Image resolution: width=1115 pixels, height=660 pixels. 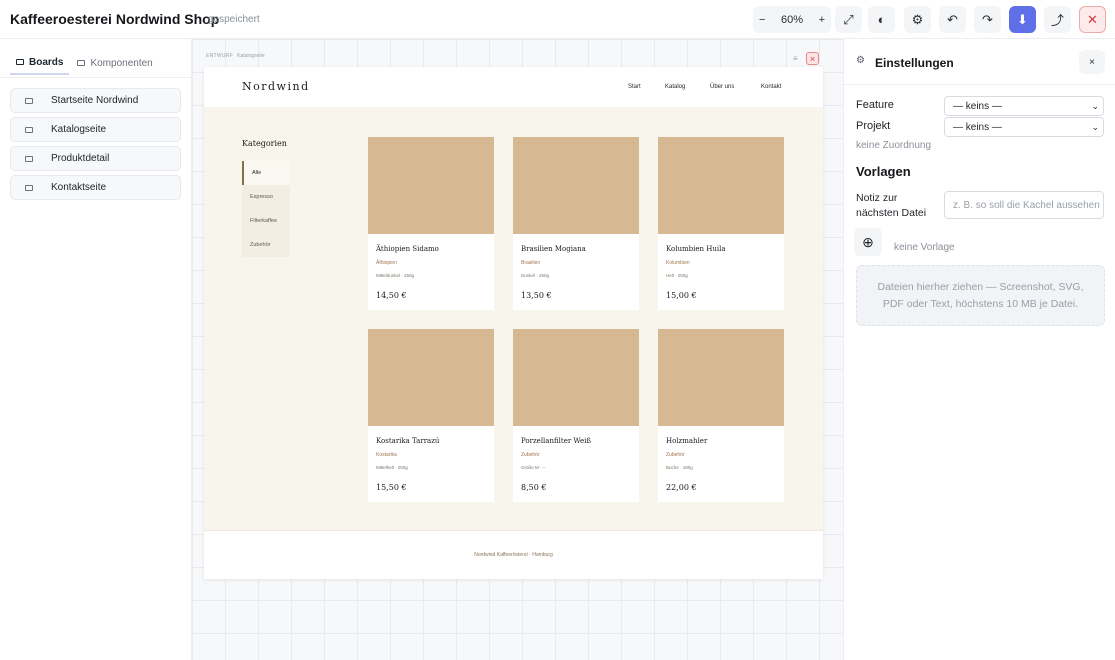 What do you see at coordinates (408, 441) in the screenshot?
I see `product-name: Kostarika Tarrazú` at bounding box center [408, 441].